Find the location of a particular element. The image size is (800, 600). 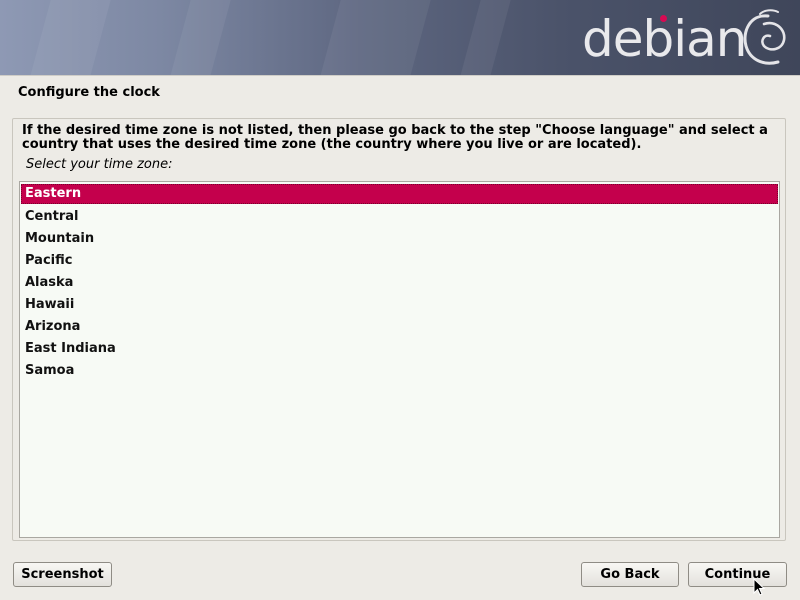

timezone-option: Hawaii is located at coordinates (399, 305).